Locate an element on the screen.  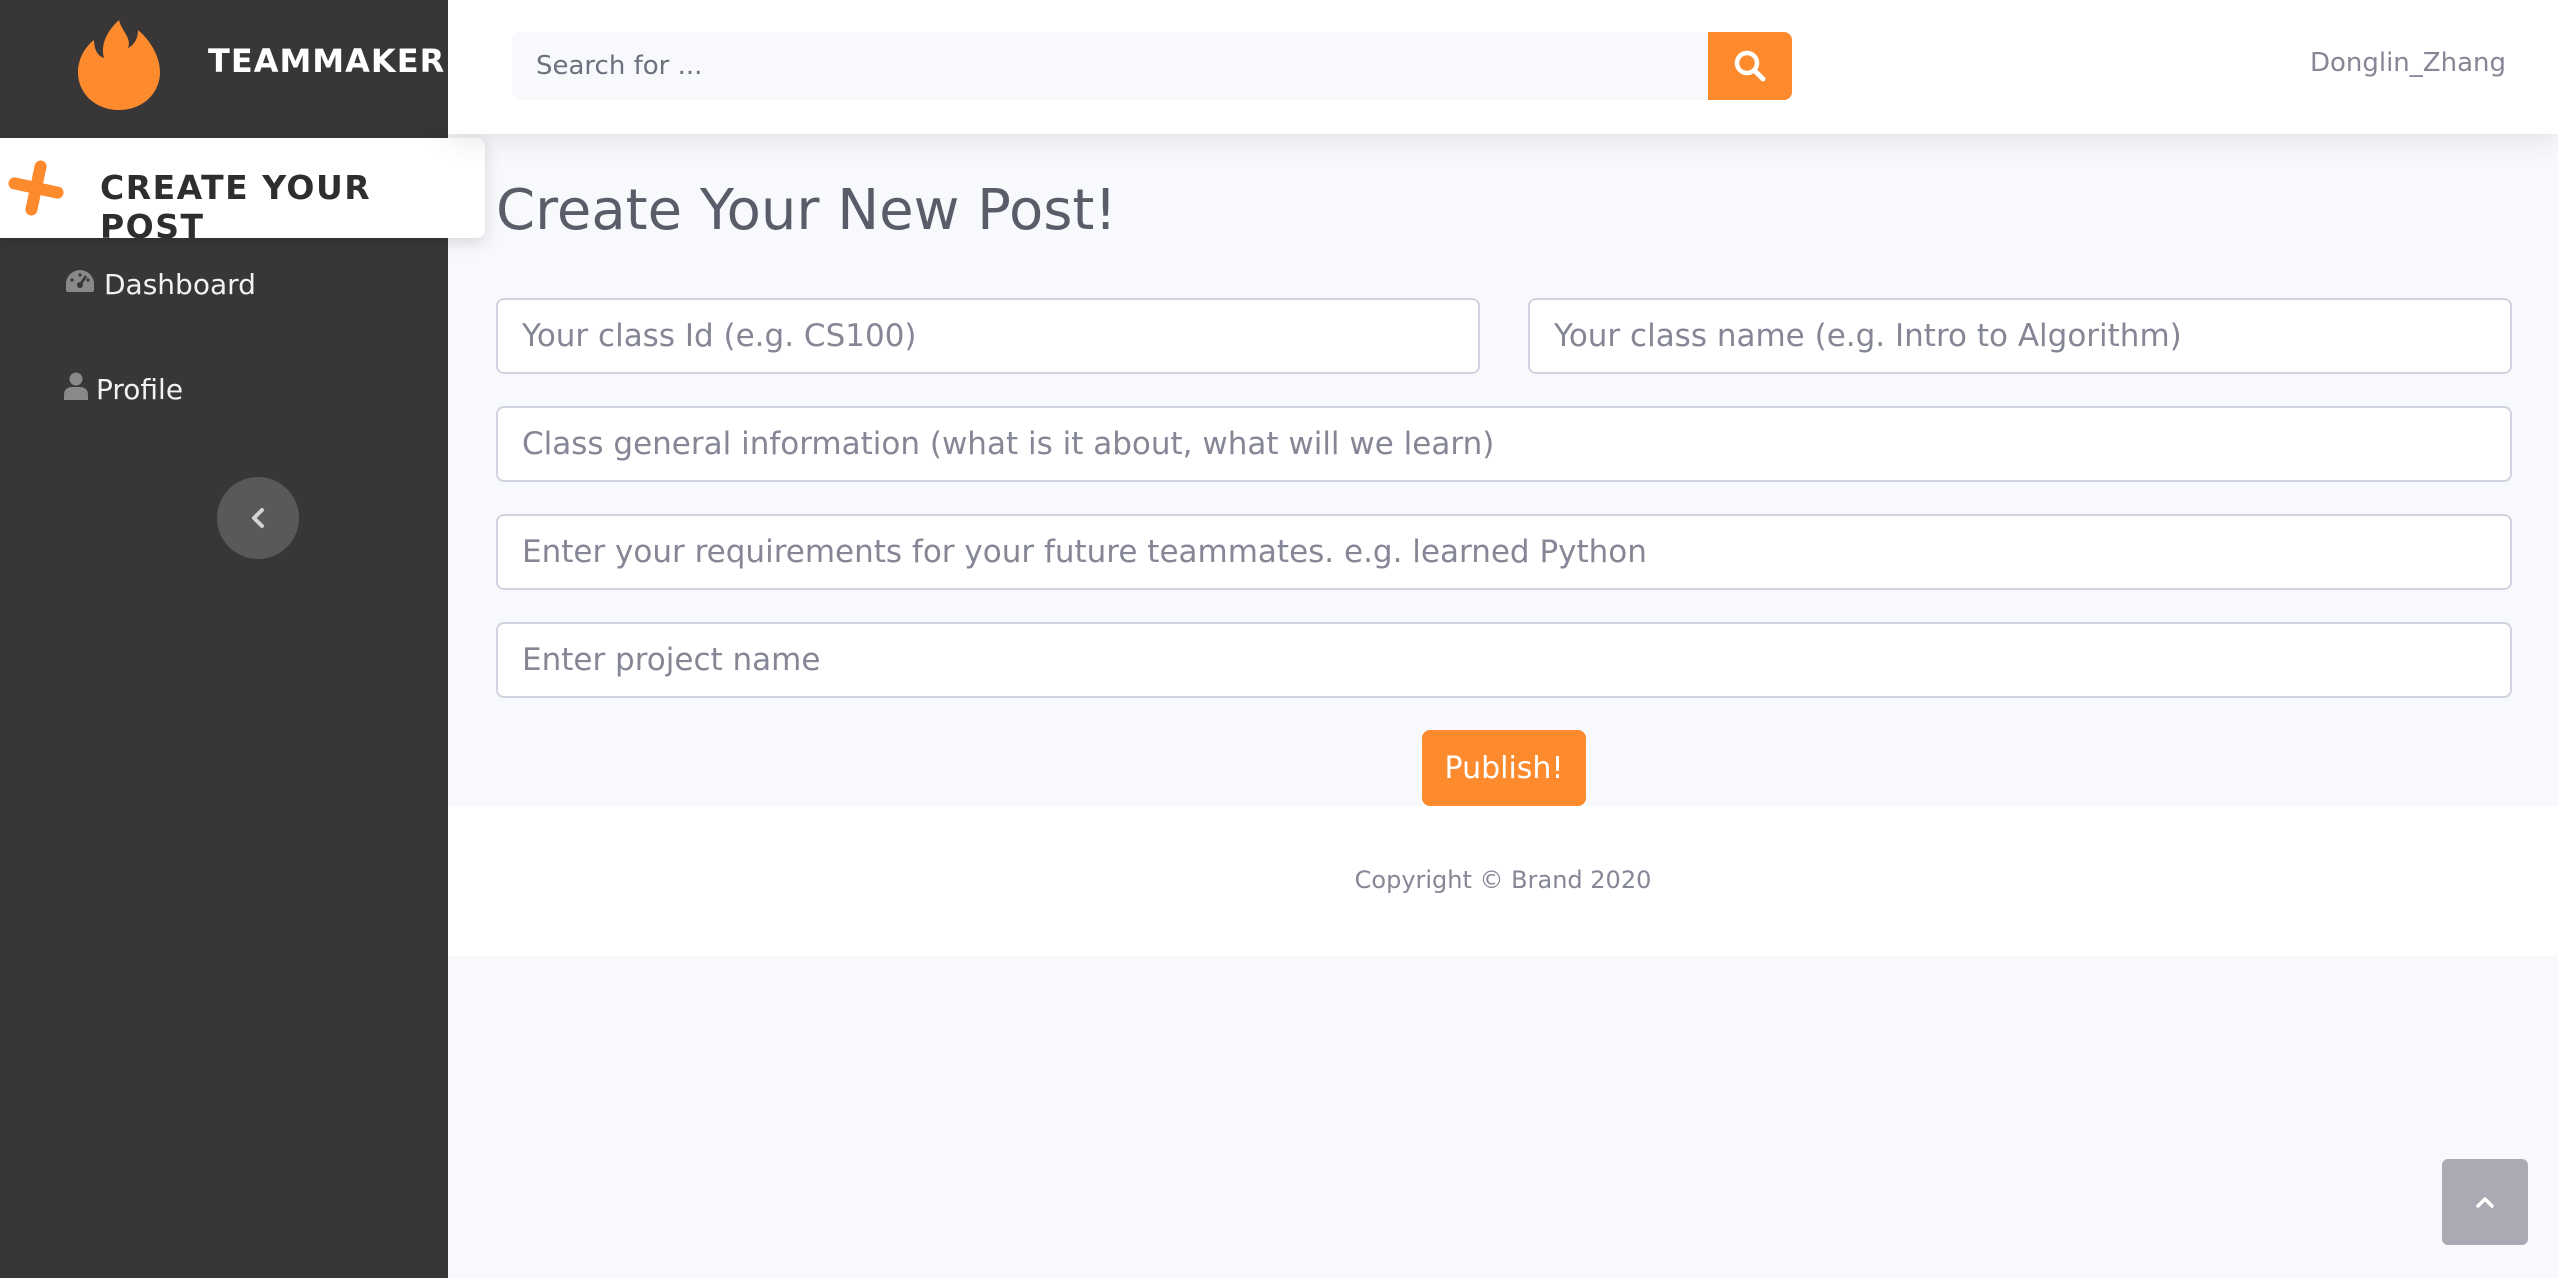
topbar: Donglin_Zhang is located at coordinates (1503, 67).